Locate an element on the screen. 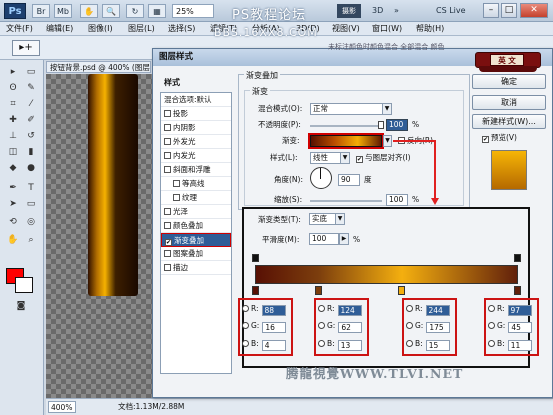  style-item-satin: 光泽 is located at coordinates (196, 212).